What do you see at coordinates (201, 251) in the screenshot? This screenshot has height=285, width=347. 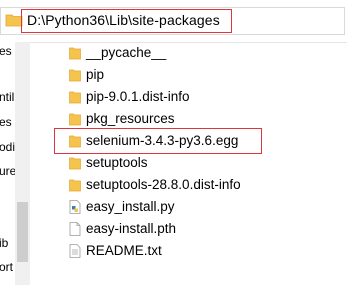 I see `list-item: README.txt` at bounding box center [201, 251].